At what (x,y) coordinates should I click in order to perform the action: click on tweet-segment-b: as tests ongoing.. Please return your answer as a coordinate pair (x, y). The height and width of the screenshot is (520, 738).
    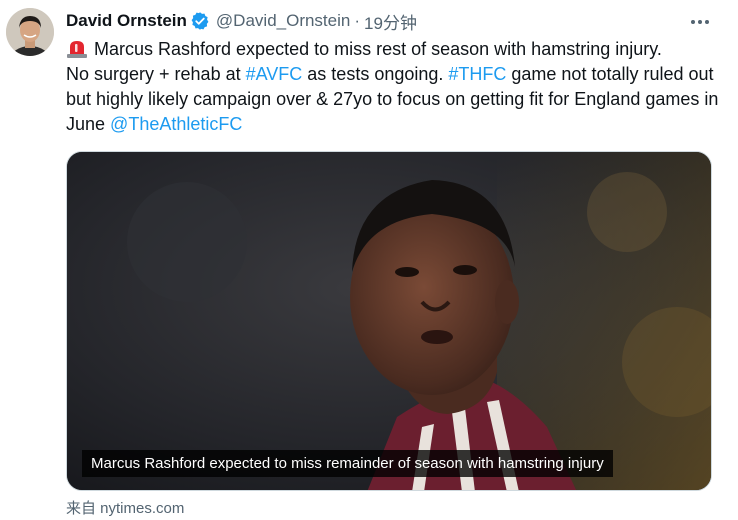
    Looking at the image, I should click on (375, 74).